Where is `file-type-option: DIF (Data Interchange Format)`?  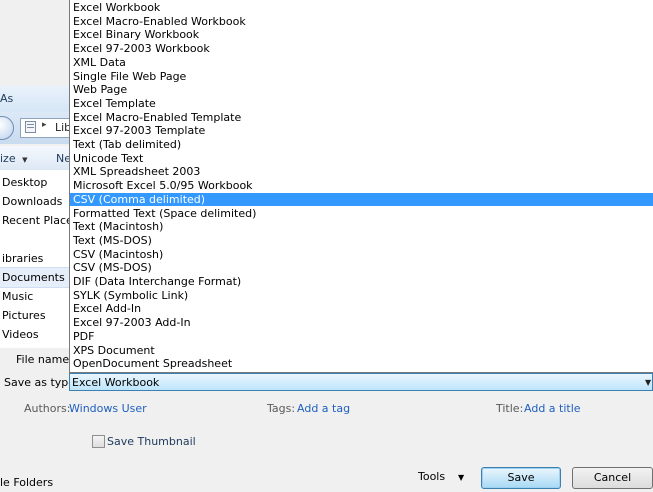
file-type-option: DIF (Data Interchange Format) is located at coordinates (361, 282).